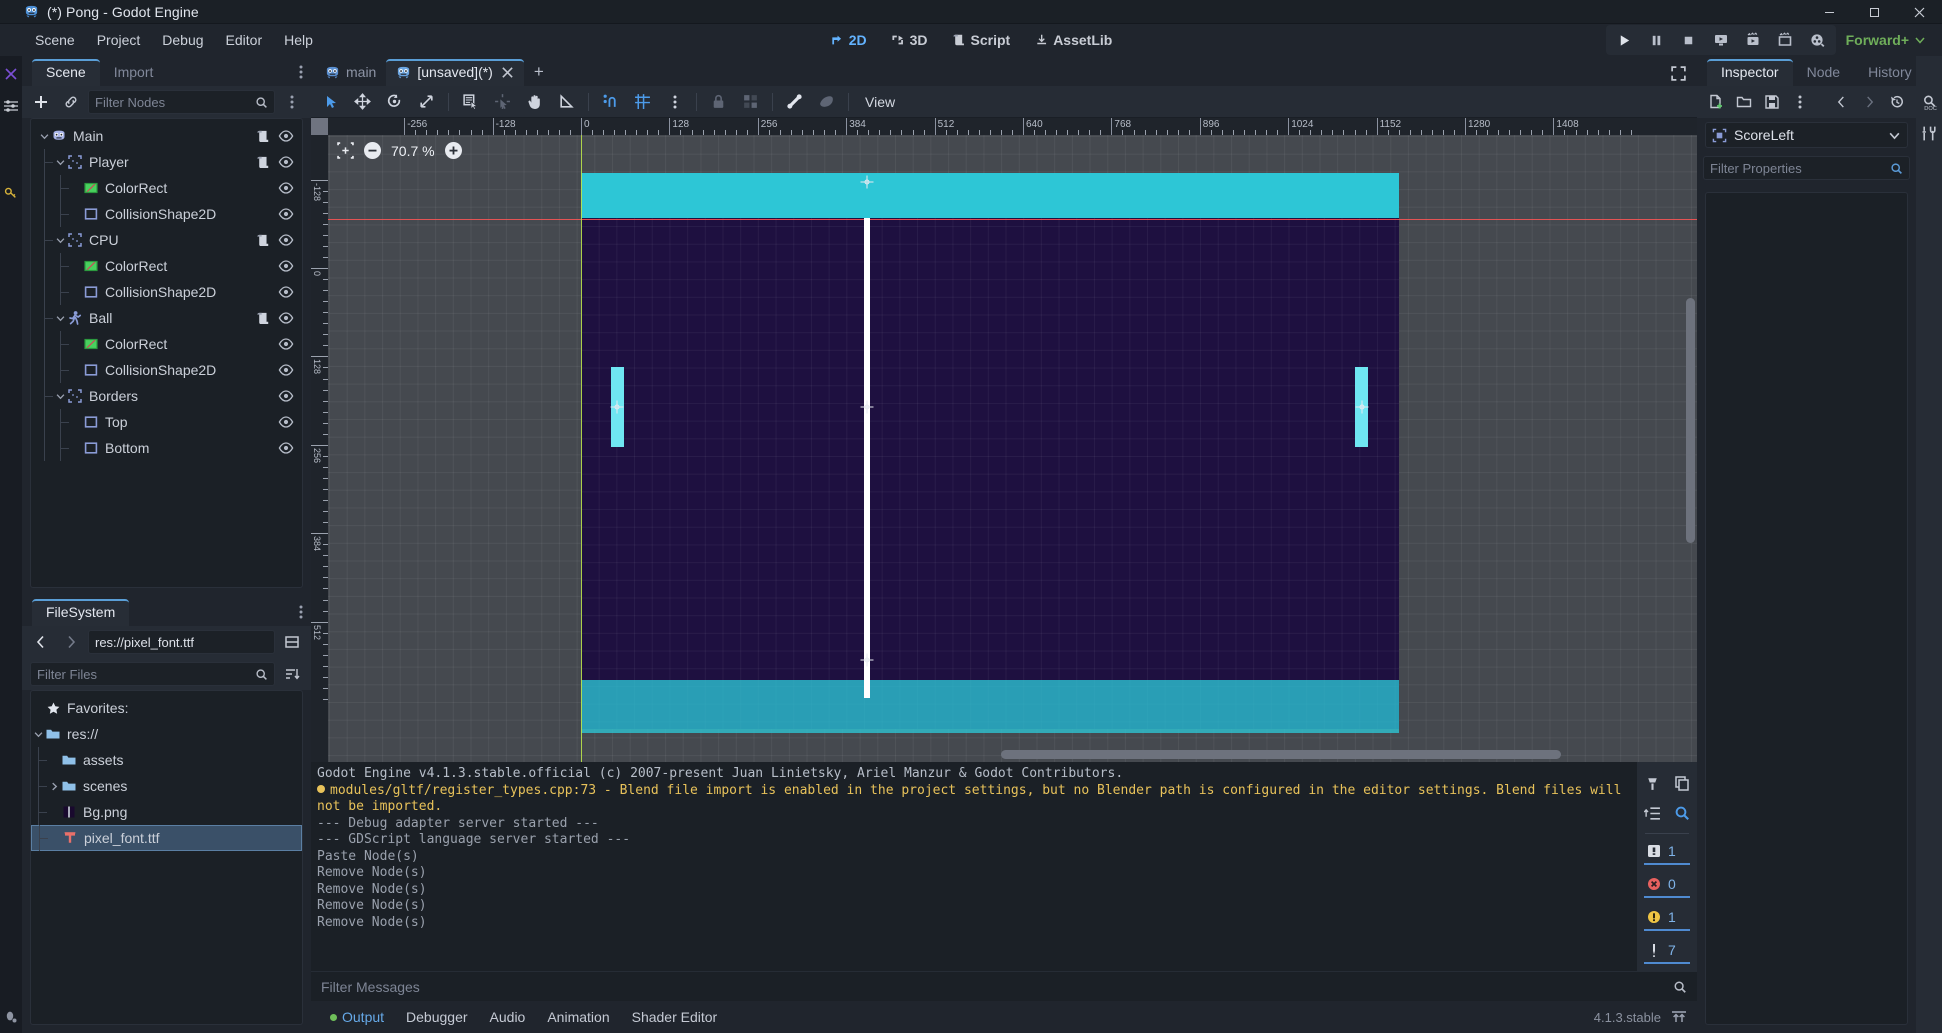 This screenshot has width=1942, height=1033. Describe the element at coordinates (1657, 40) in the screenshot. I see `pause-button` at that location.